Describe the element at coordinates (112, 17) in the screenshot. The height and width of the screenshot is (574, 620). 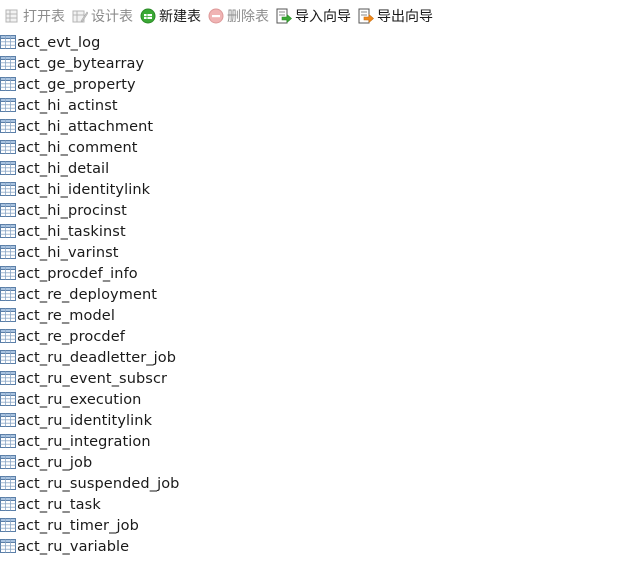
I see `design-table-label: 设计表` at that location.